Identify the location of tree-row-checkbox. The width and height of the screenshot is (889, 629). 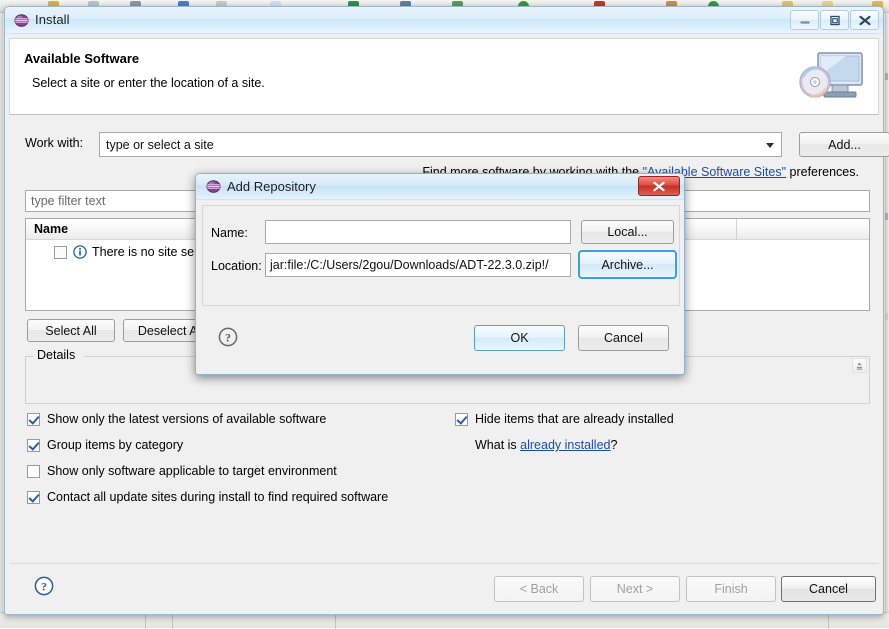
(60, 252).